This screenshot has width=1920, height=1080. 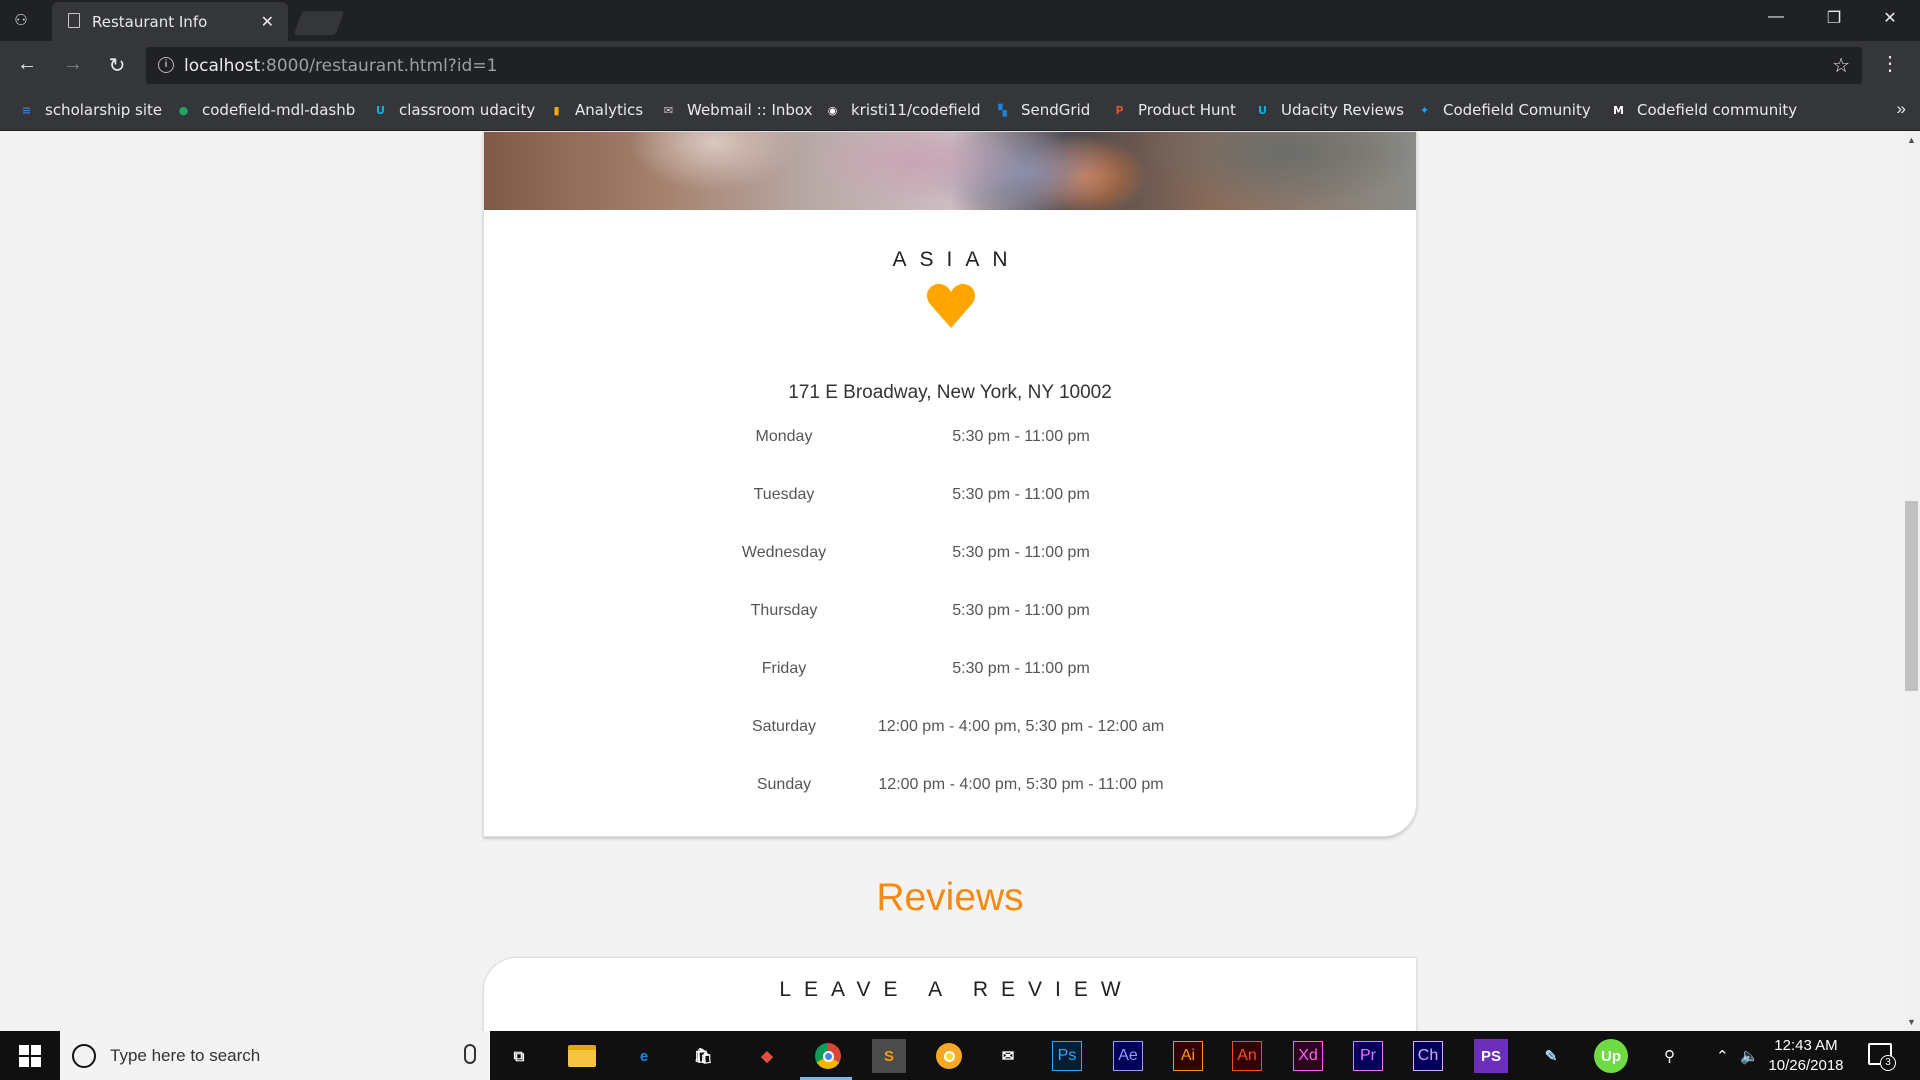 What do you see at coordinates (644, 1056) in the screenshot?
I see `edge-icon: e` at bounding box center [644, 1056].